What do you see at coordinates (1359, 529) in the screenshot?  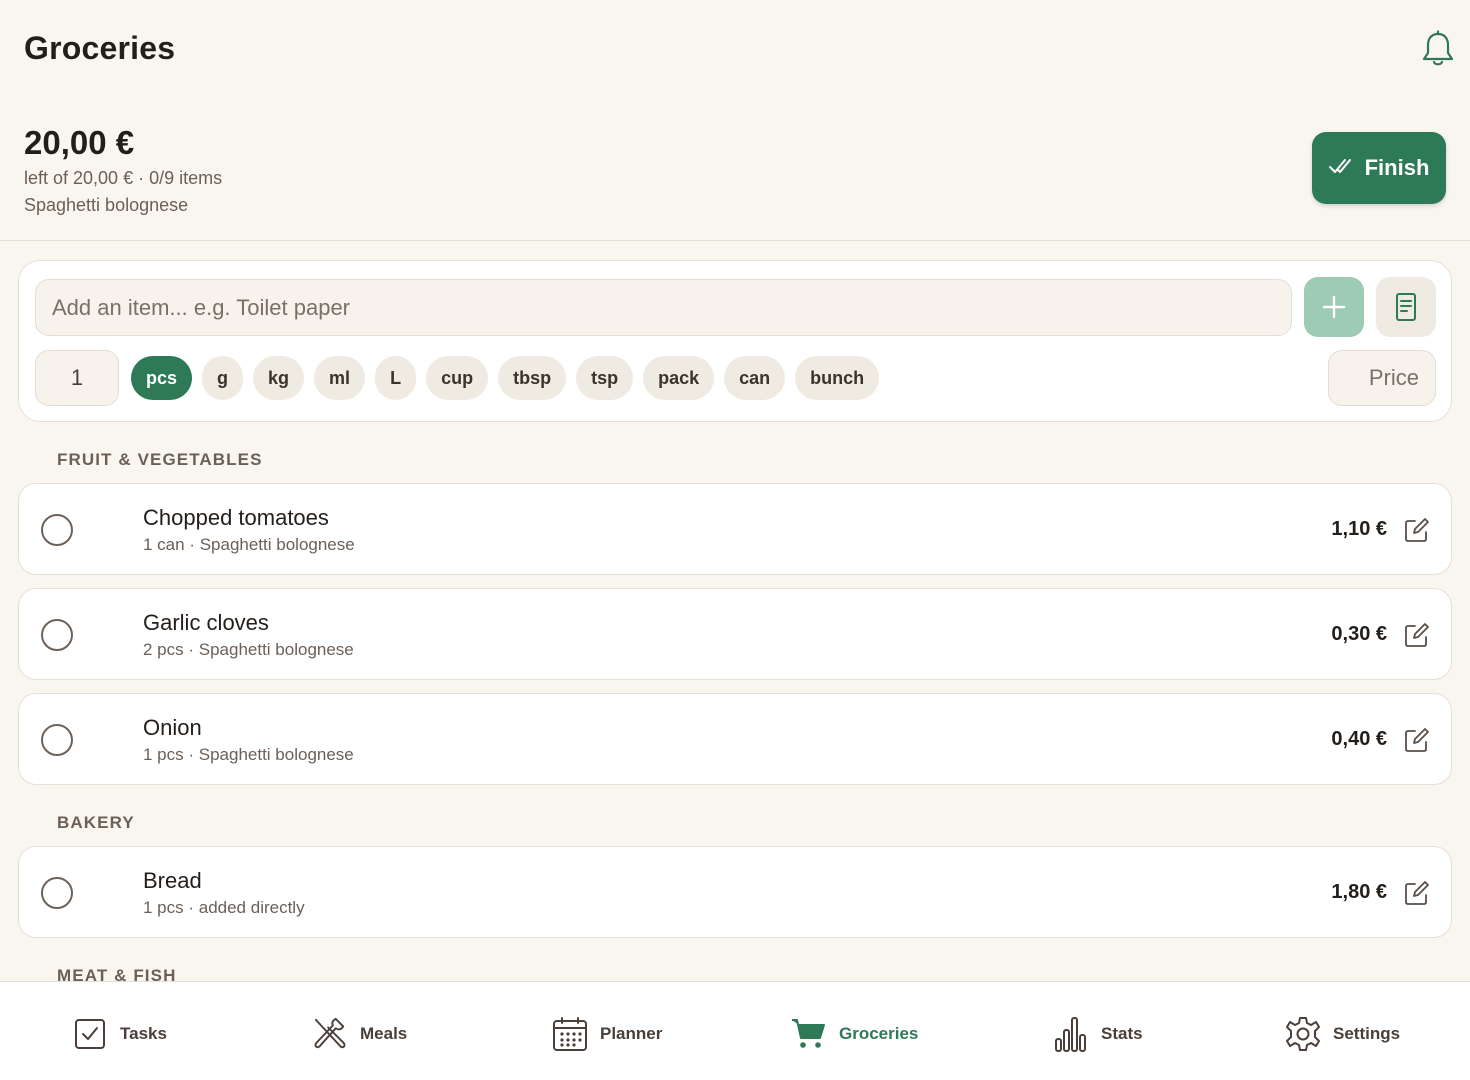 I see `item-price: 1,10 €` at bounding box center [1359, 529].